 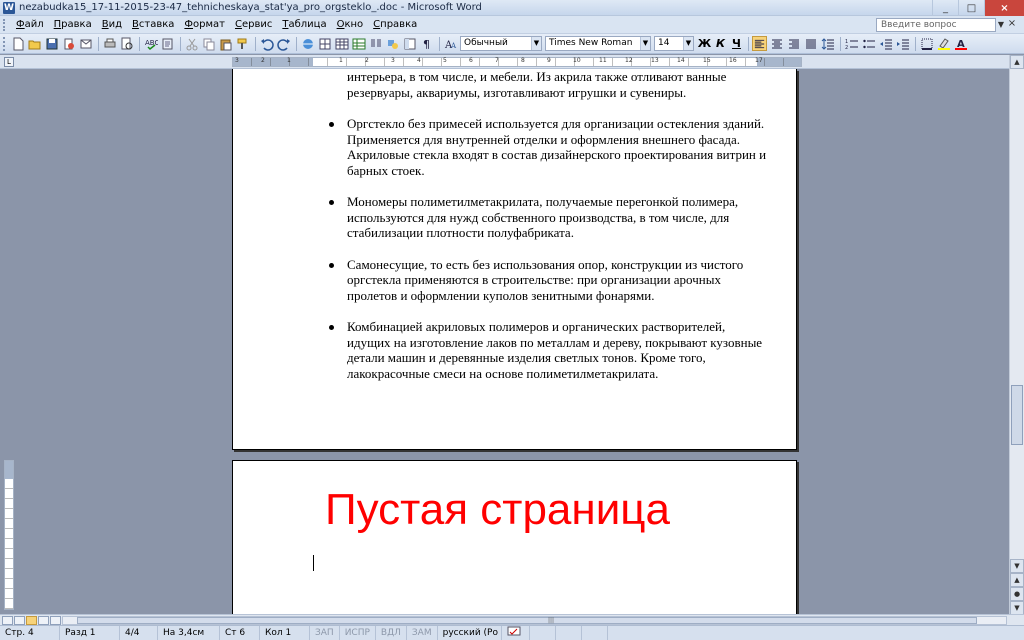 I want to click on status-page: Стр. 4, so click(x=30, y=632).